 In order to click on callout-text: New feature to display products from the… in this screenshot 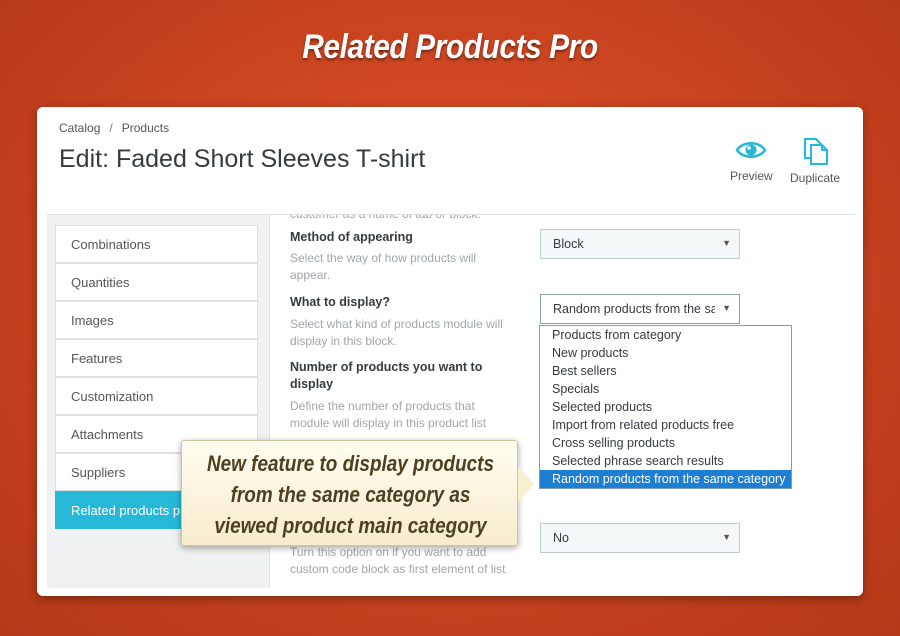, I will do `click(350, 494)`.